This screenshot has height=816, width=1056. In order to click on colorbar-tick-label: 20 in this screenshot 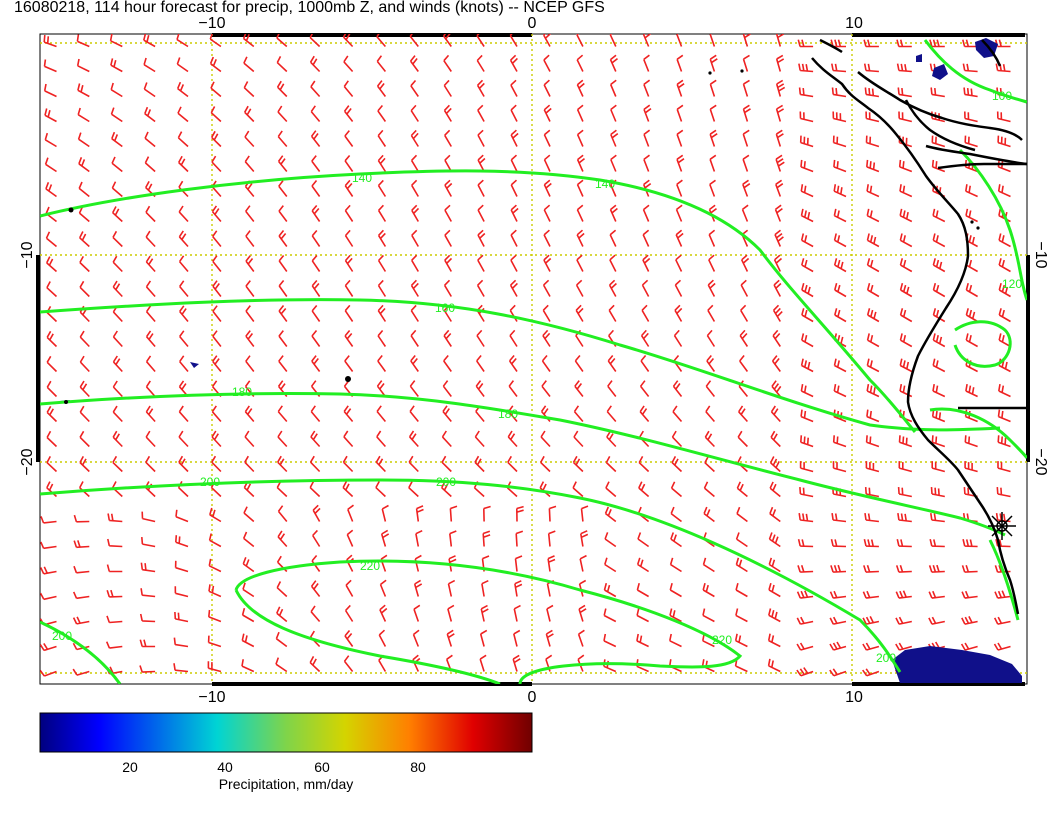, I will do `click(130, 767)`.